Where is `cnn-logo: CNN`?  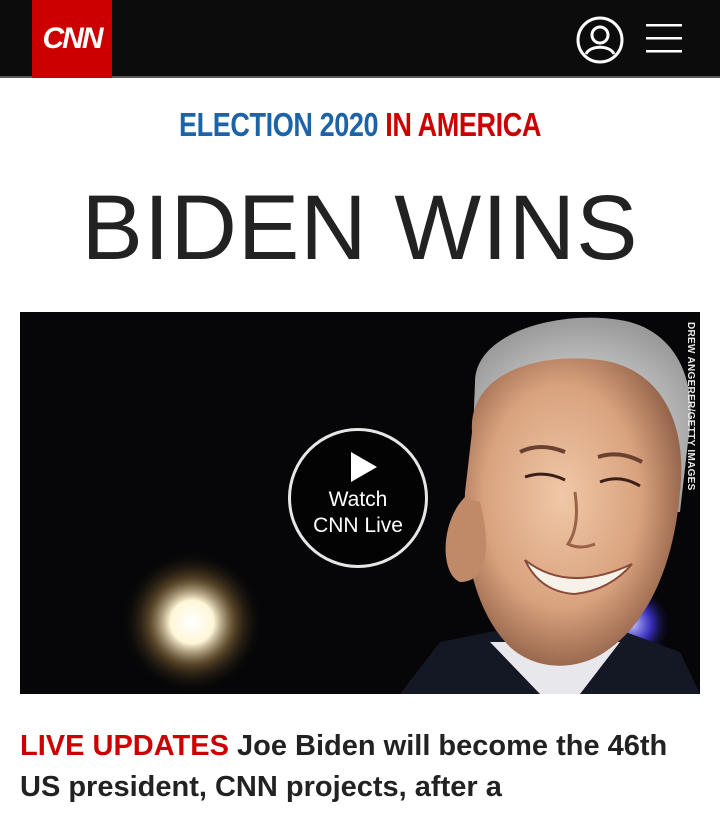 cnn-logo: CNN is located at coordinates (72, 39).